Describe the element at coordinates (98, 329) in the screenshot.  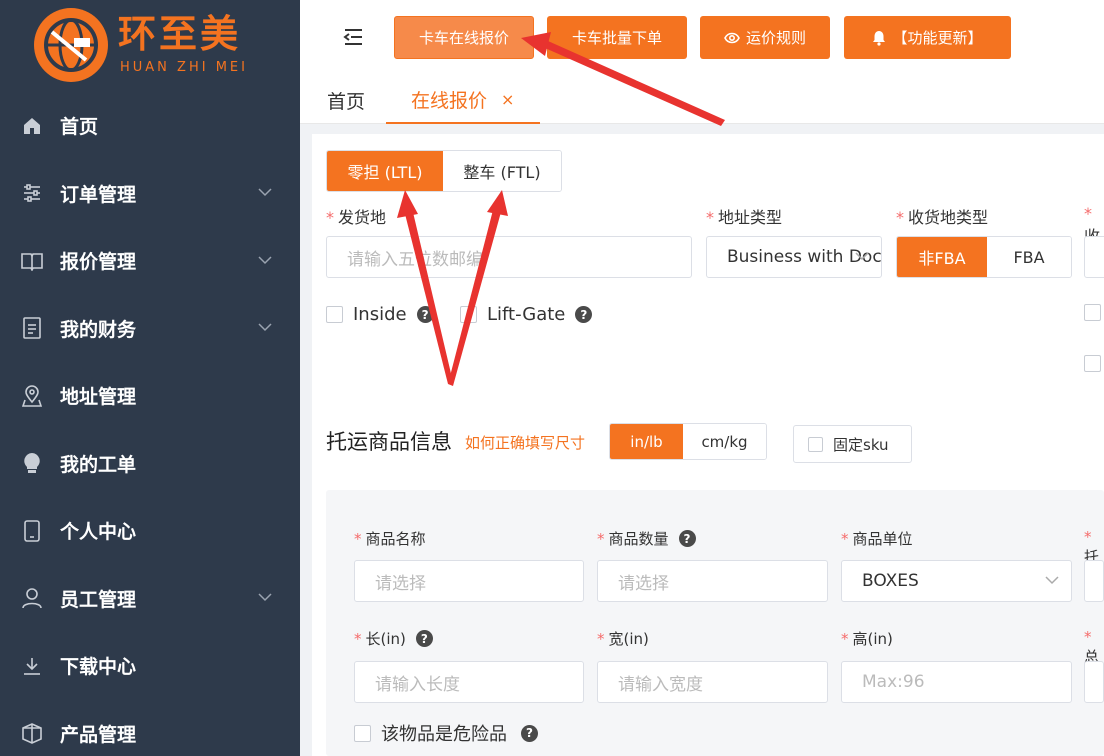
I see `sidebar-item-label: 我的财务` at that location.